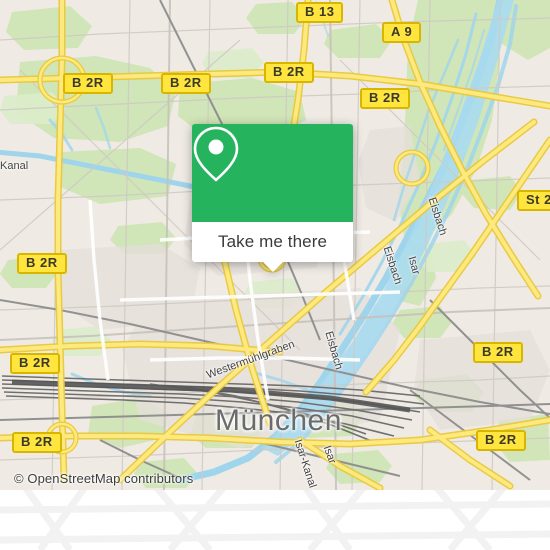 The width and height of the screenshot is (550, 550). I want to click on osm-attribution: © OpenStreetMap contributors, so click(104, 478).